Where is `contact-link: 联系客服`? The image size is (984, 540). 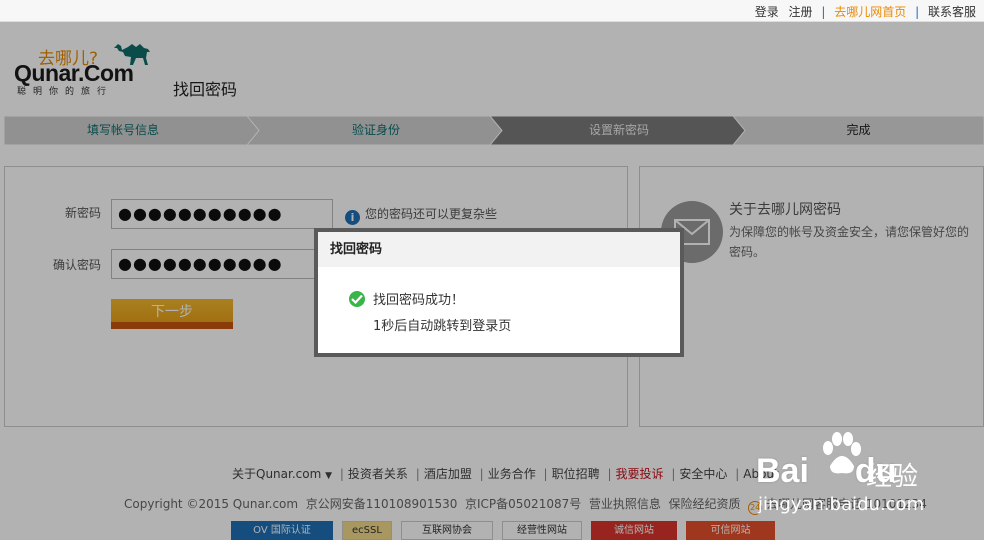
contact-link: 联系客服 is located at coordinates (952, 12).